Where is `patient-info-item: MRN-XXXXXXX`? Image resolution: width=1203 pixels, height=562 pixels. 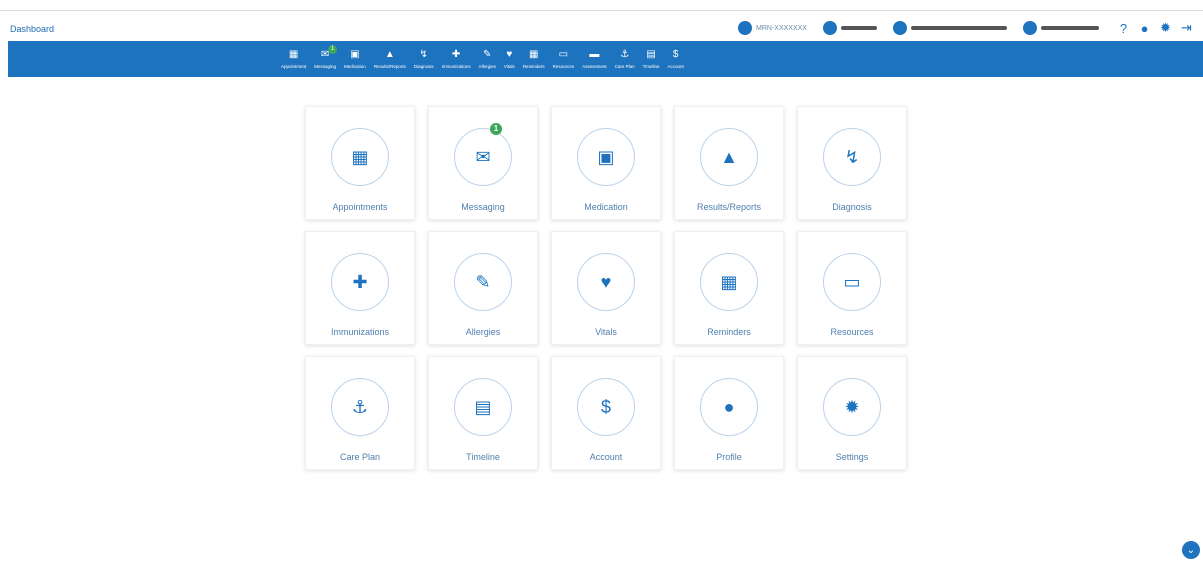
patient-info-item: MRN-XXXXXXX is located at coordinates (772, 28).